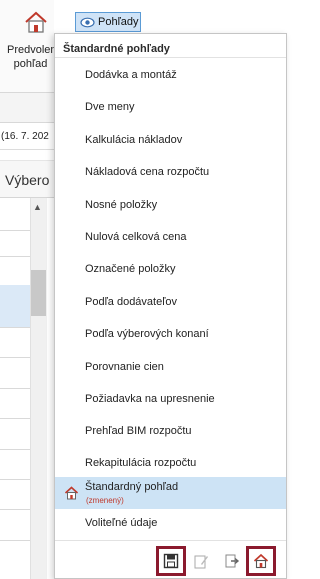  What do you see at coordinates (170, 493) in the screenshot?
I see `menu-item-standardny-pohlad: Štandardný pohľad (zmenený)` at bounding box center [170, 493].